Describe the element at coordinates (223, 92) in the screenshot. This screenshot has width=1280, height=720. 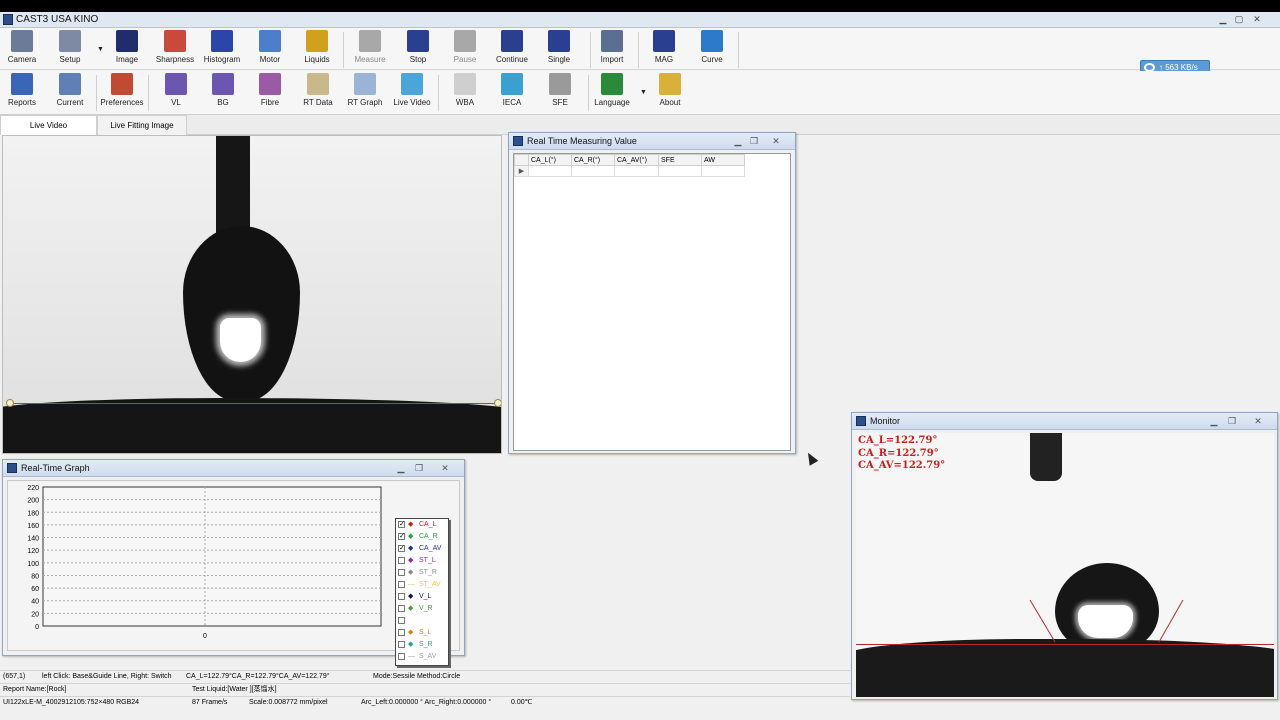
I see `toolbar-button-bg: BG` at that location.